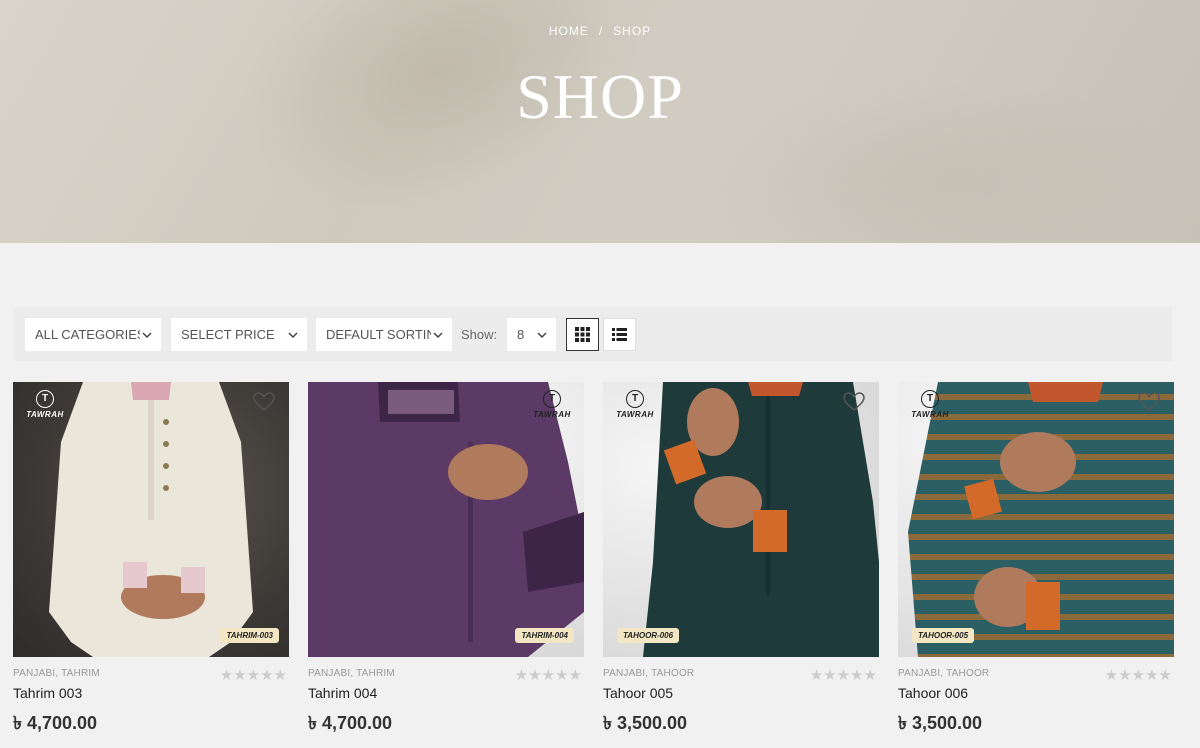  I want to click on product-code-tag: TAHOOR-006, so click(648, 635).